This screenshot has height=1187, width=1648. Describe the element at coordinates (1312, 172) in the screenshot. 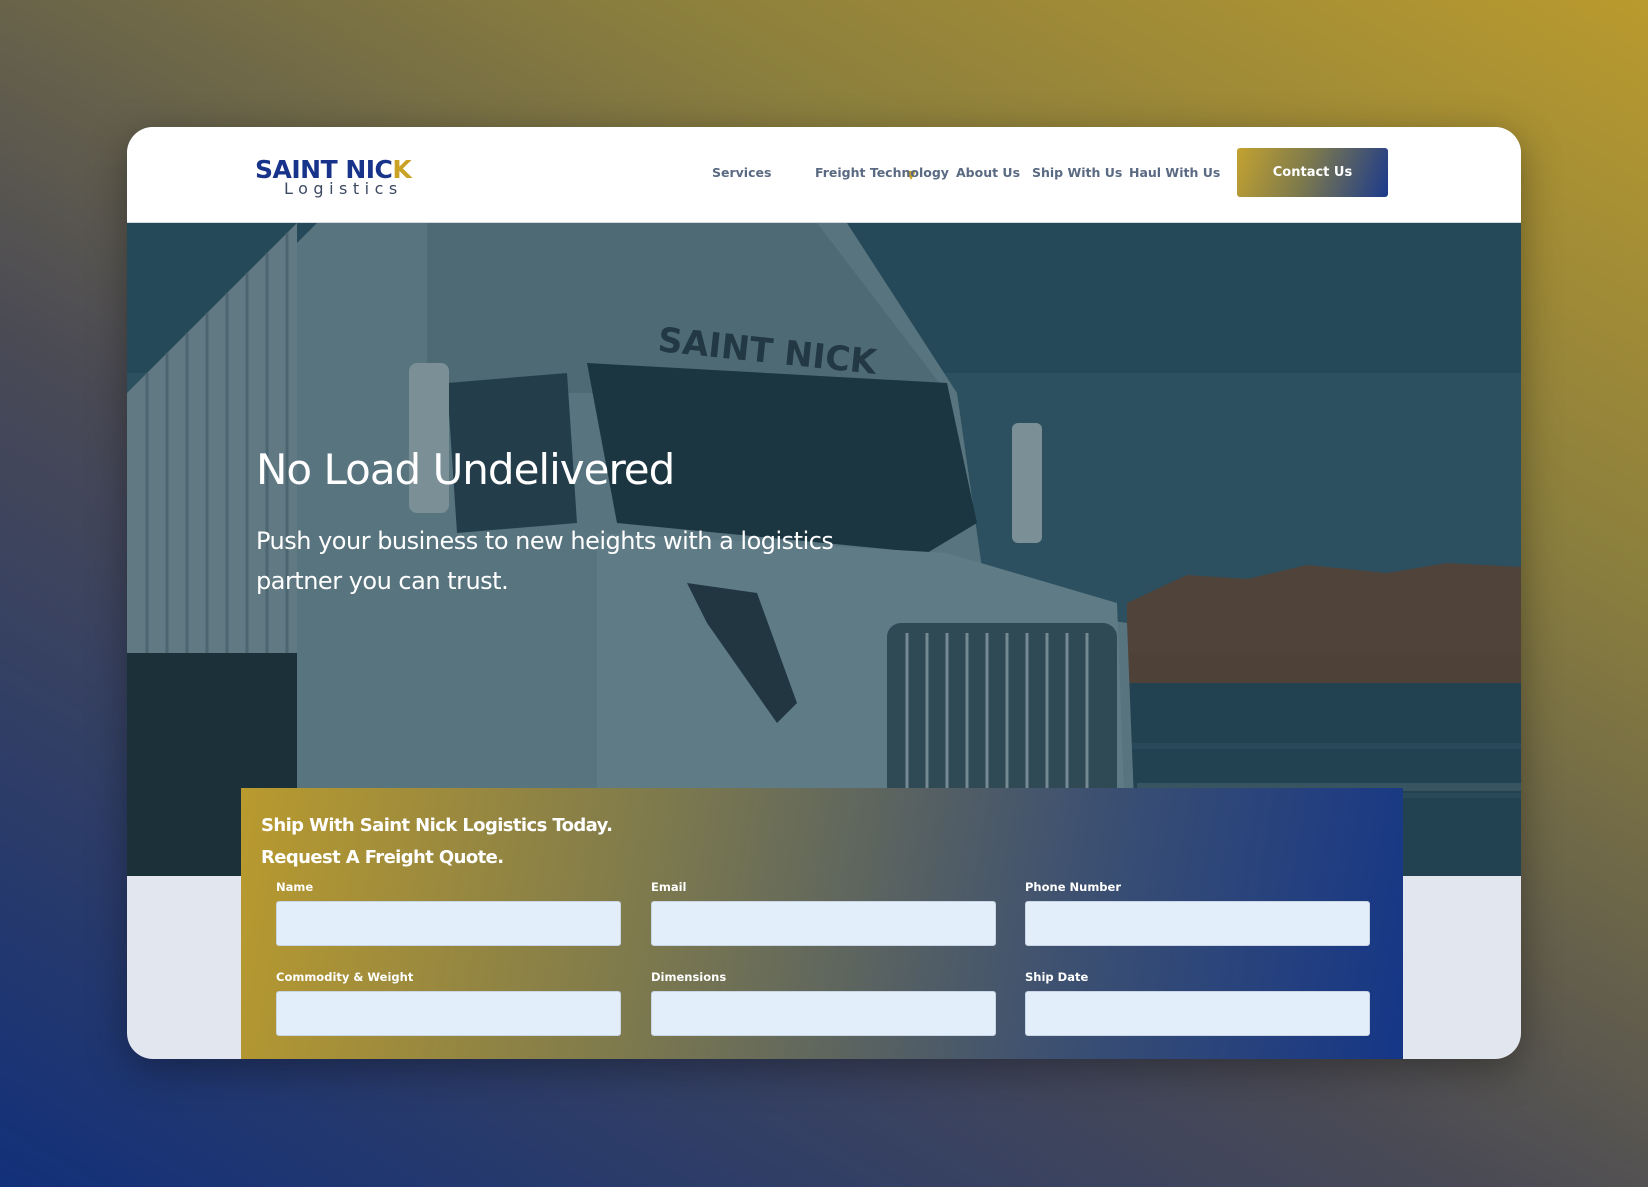

I see `contact-us-button: Contact Us` at that location.